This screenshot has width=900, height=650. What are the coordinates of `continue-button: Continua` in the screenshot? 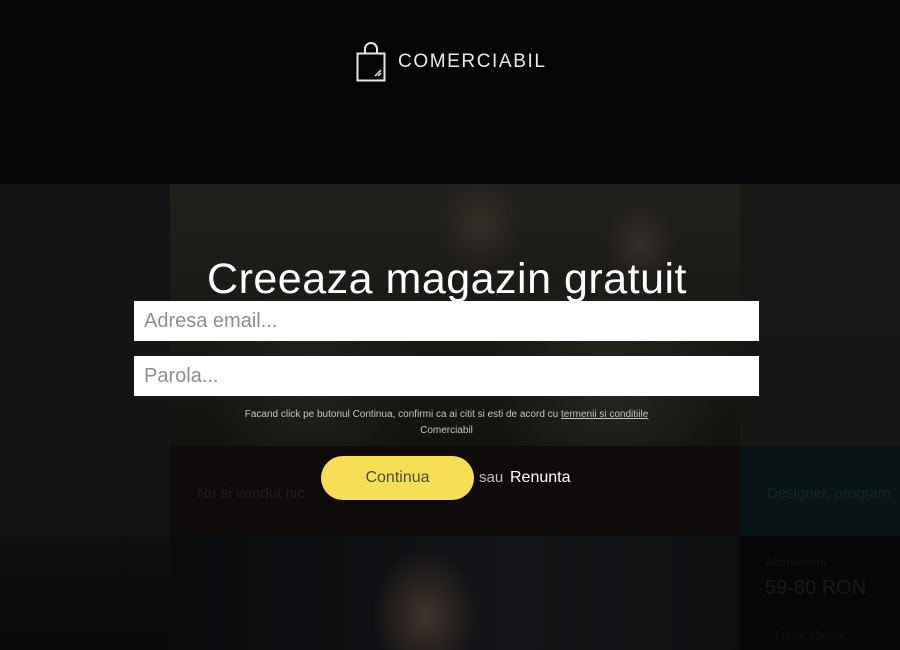 It's located at (397, 478).